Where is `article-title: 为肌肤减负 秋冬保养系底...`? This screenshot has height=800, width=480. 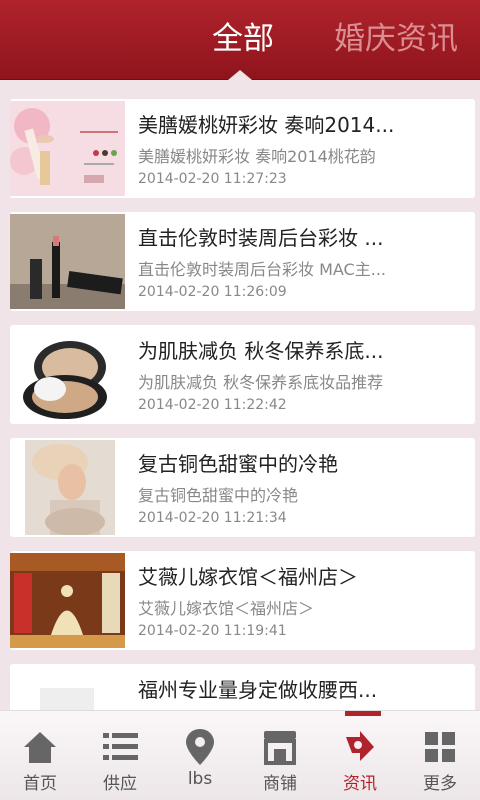
article-title: 为肌肤减负 秋冬保养系底... is located at coordinates (261, 351).